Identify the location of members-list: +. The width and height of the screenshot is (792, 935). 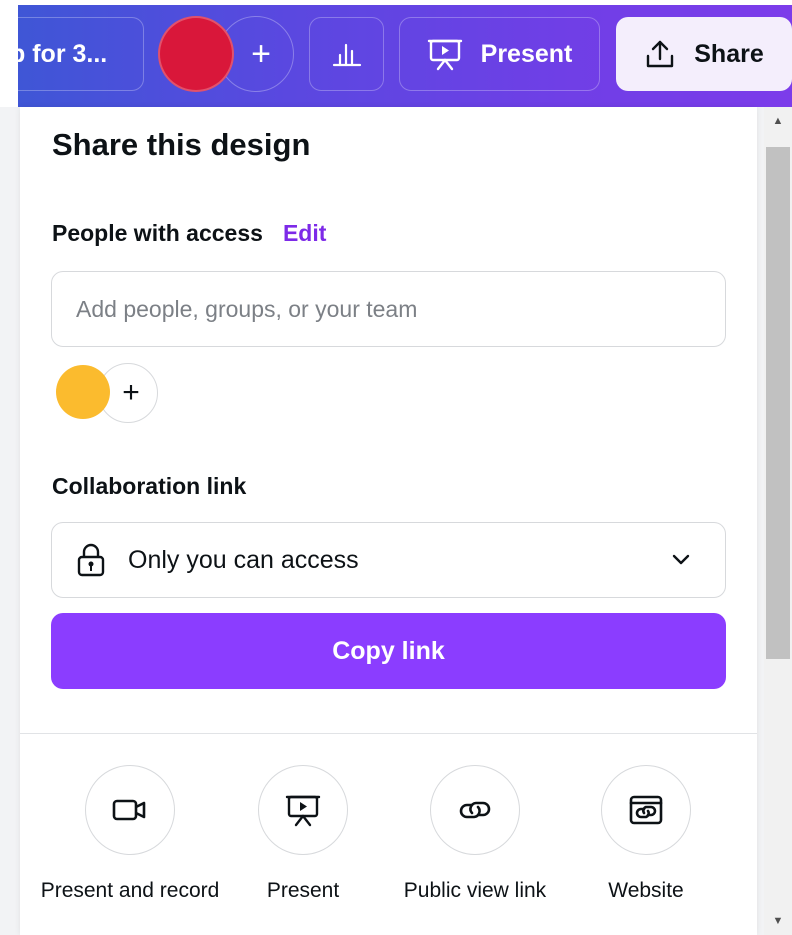
(108, 393).